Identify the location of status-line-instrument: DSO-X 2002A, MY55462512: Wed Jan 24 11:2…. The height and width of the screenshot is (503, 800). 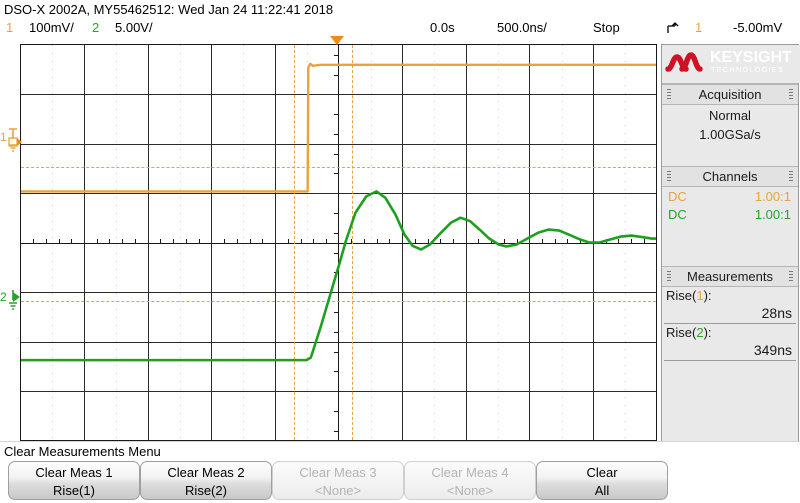
(400, 10).